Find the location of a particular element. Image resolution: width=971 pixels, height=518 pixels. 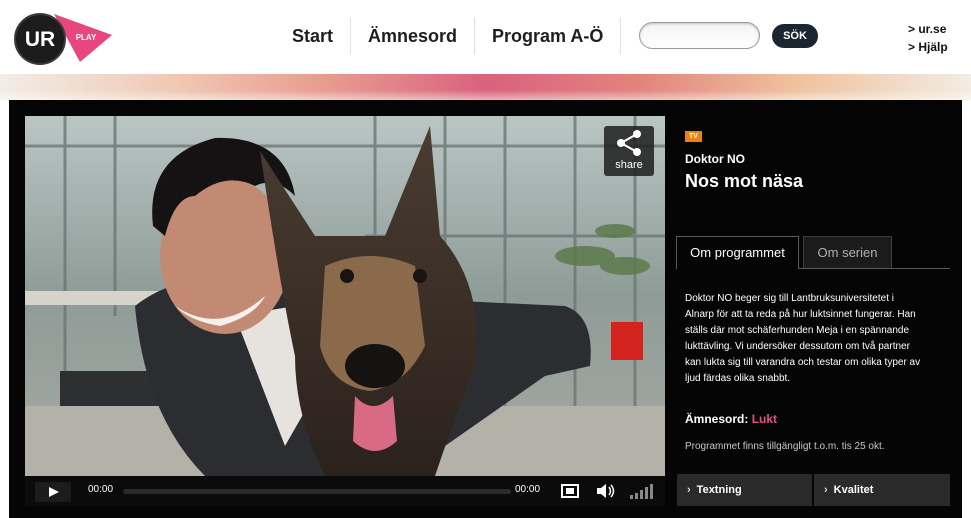

nav-item-amnesord: Ämnesord is located at coordinates (413, 36).